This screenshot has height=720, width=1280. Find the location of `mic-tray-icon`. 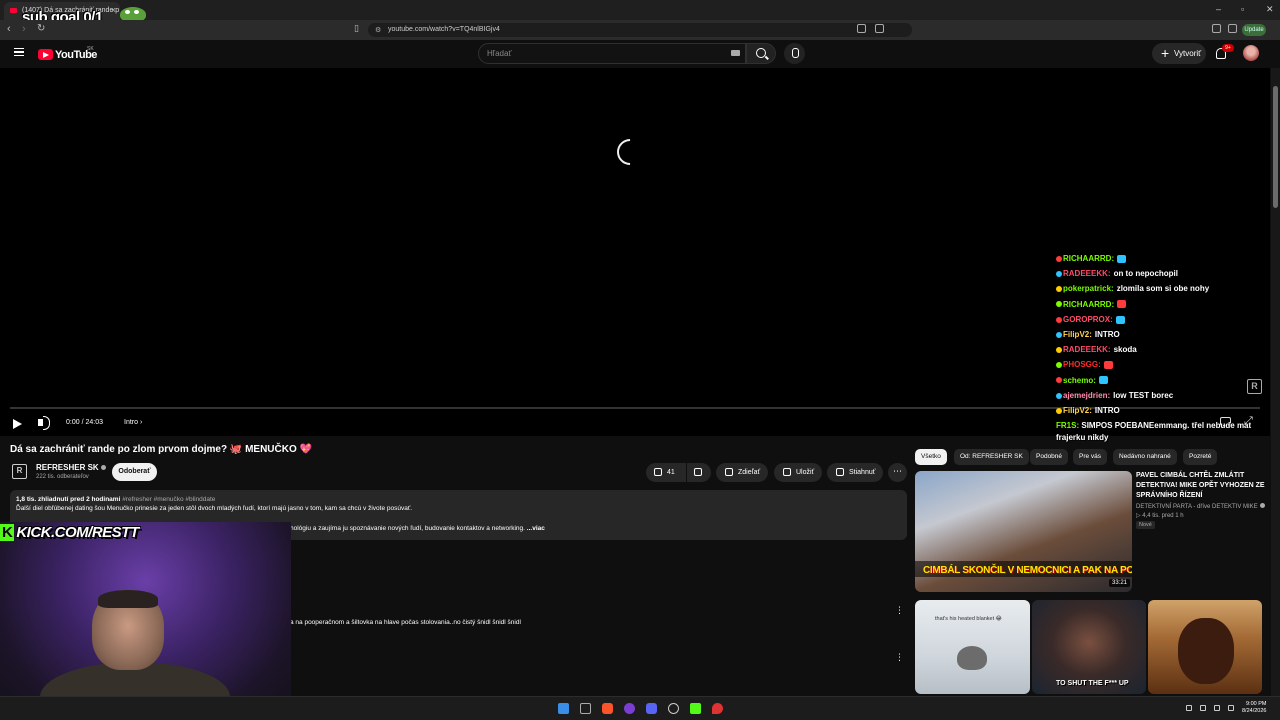

mic-tray-icon is located at coordinates (1203, 708).